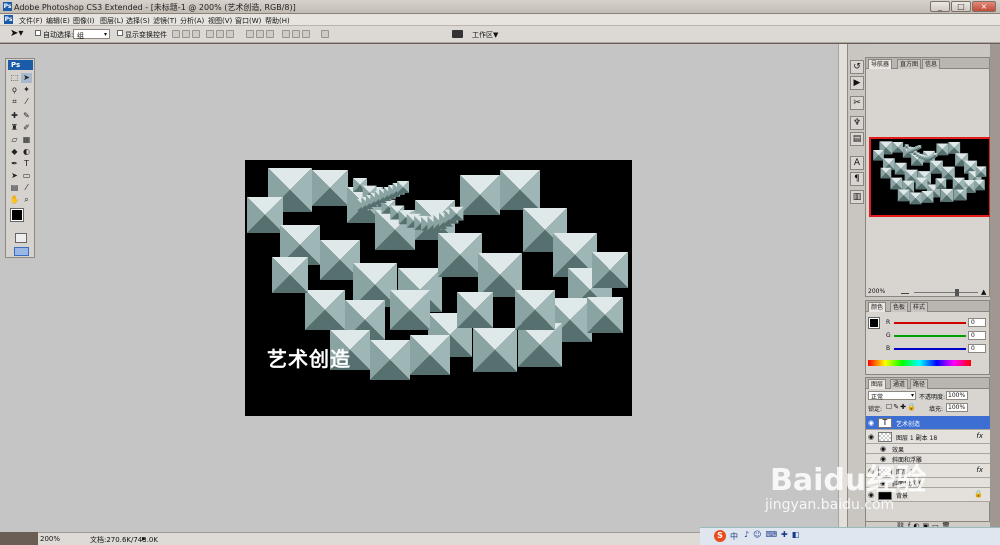  I want to click on clone-stamp-icon: ♜, so click(14, 128).